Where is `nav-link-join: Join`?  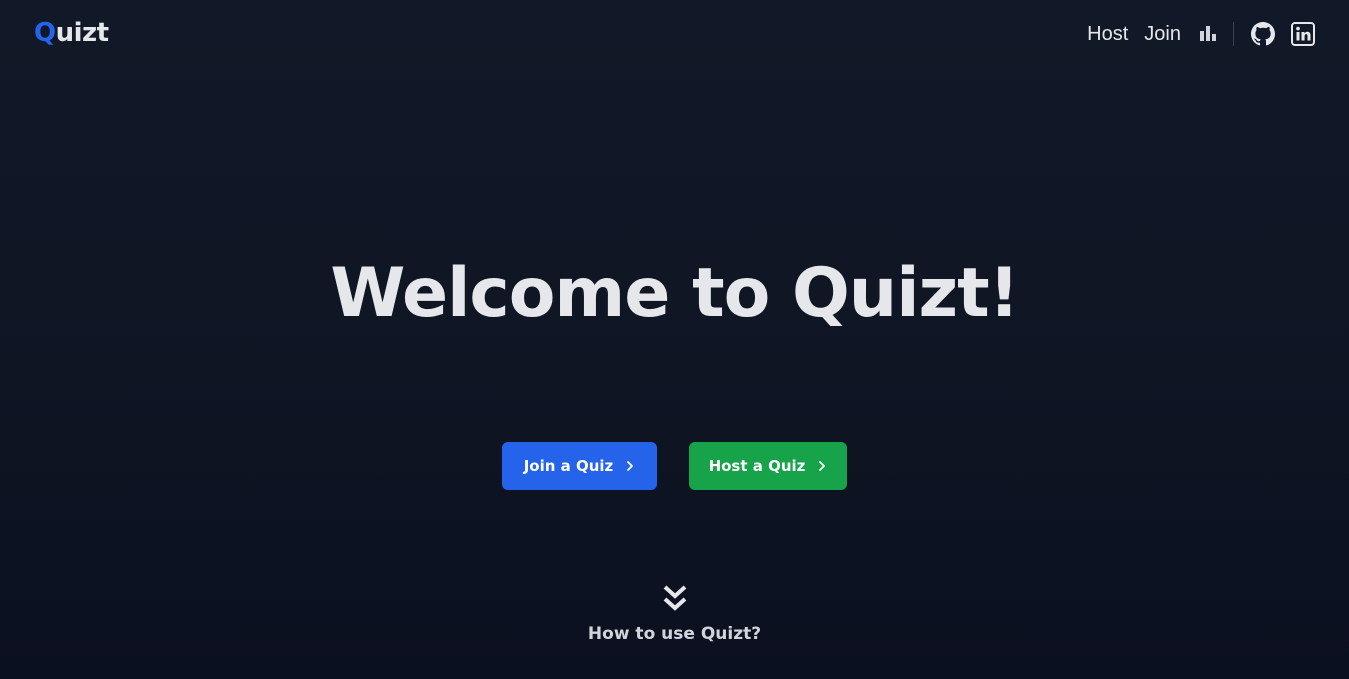
nav-link-join: Join is located at coordinates (1162, 34).